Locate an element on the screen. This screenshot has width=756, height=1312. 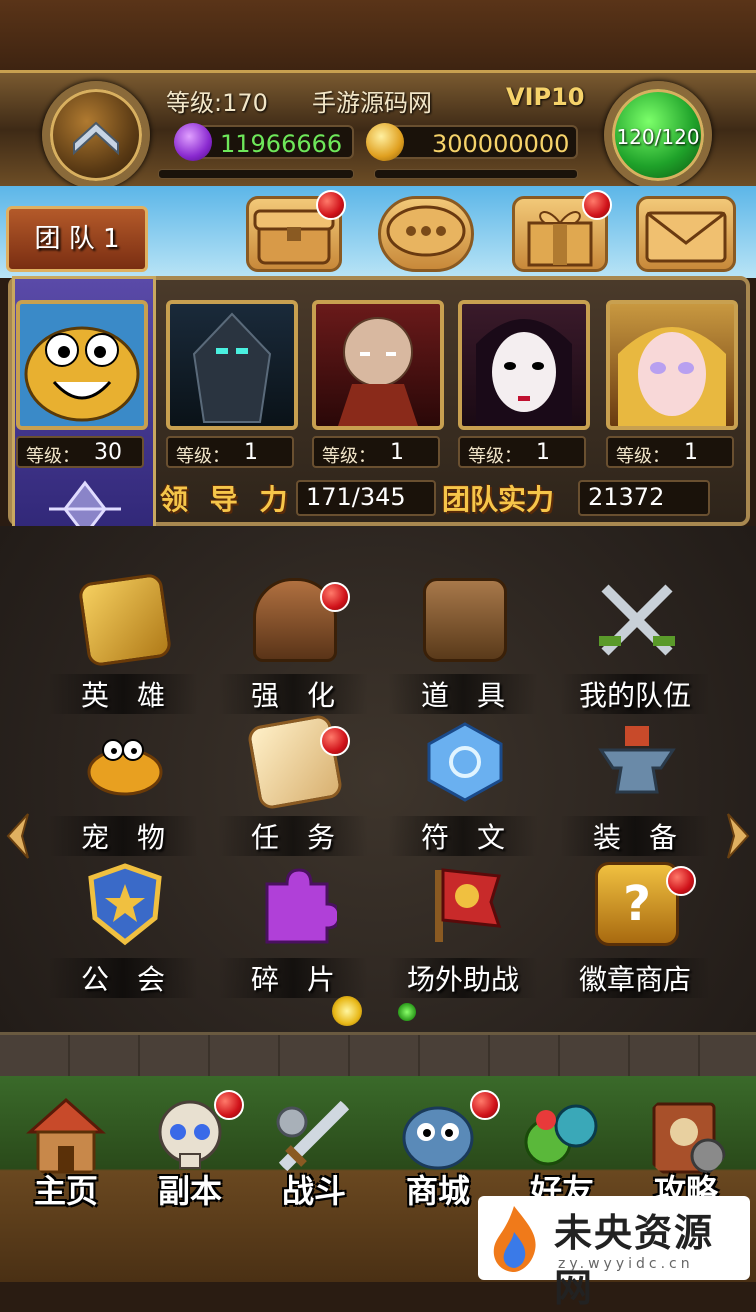
anvil-icon is located at coordinates (637, 760).